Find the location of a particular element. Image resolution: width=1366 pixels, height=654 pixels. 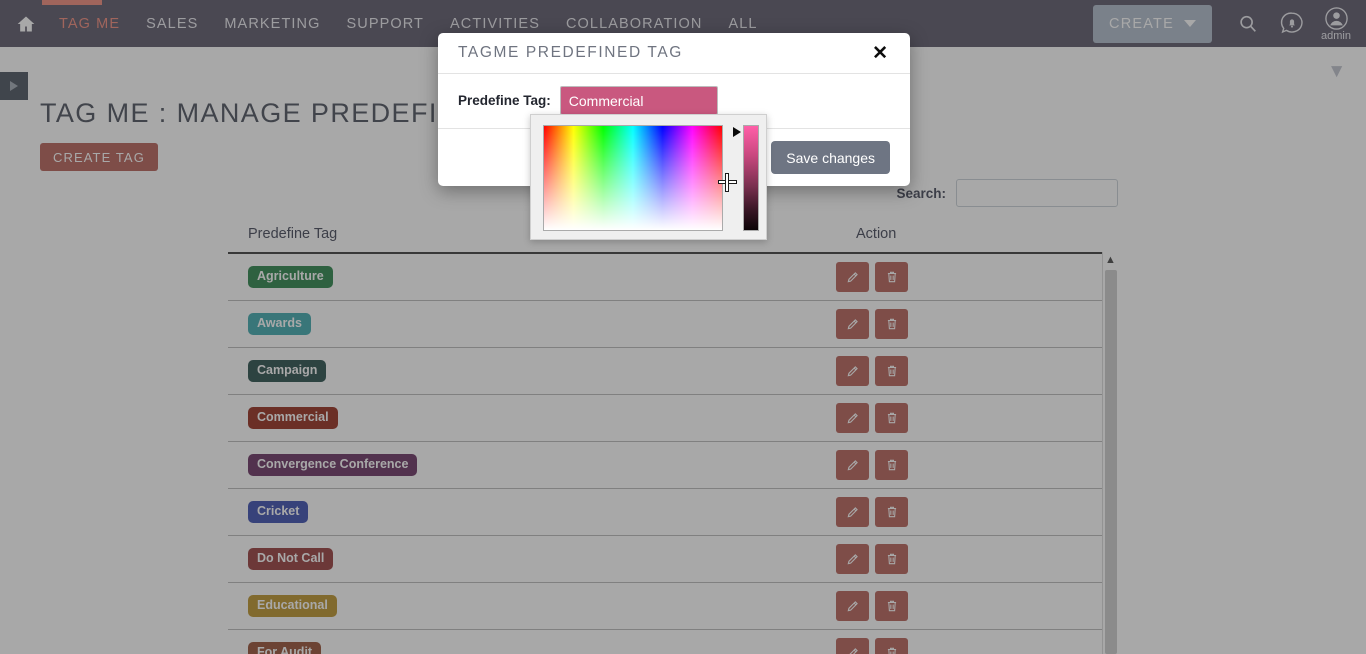

color-picker-popup is located at coordinates (648, 177).